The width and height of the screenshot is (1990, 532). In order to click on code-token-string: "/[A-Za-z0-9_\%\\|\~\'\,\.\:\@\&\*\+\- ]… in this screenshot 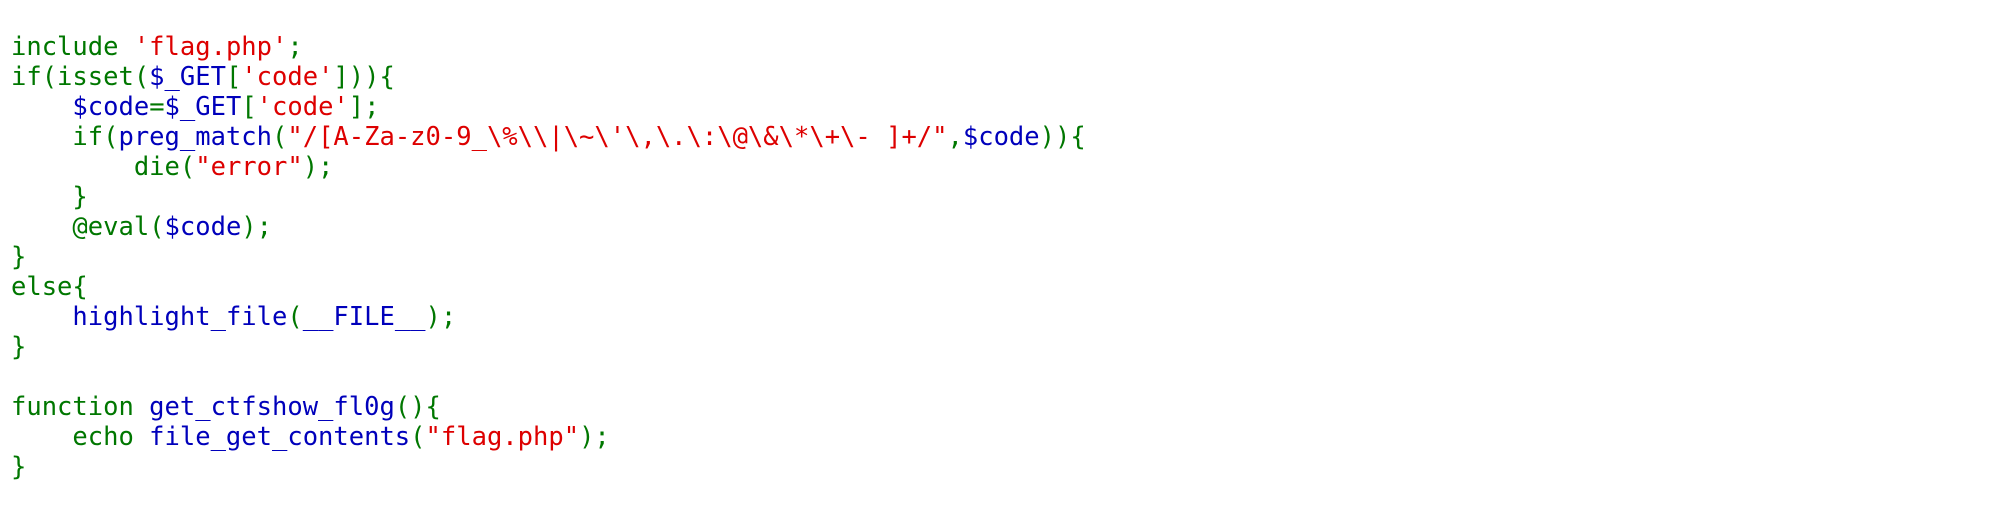, I will do `click(617, 137)`.